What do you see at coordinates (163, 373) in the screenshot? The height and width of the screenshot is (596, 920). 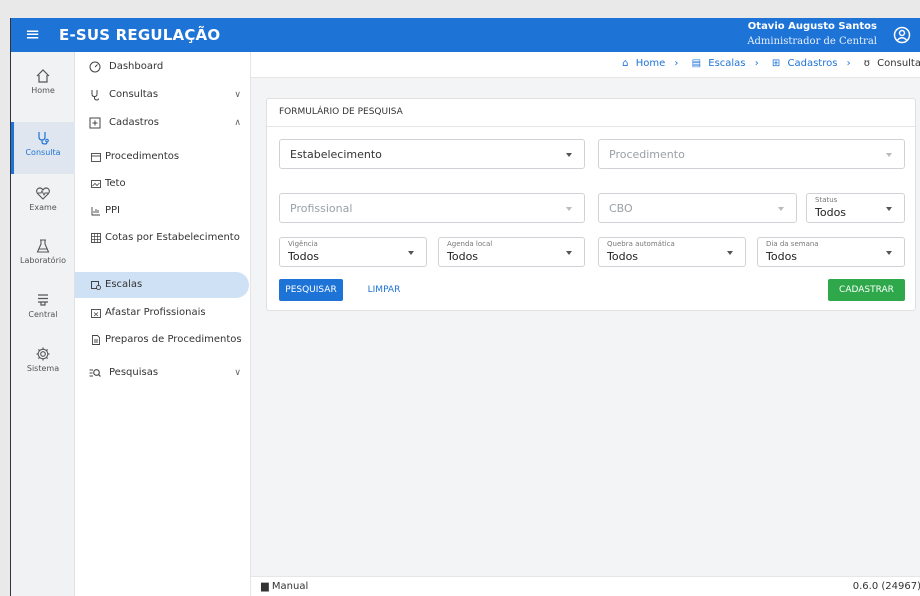 I see `sidebar-item-pesquisas: Pesquisas ∨` at bounding box center [163, 373].